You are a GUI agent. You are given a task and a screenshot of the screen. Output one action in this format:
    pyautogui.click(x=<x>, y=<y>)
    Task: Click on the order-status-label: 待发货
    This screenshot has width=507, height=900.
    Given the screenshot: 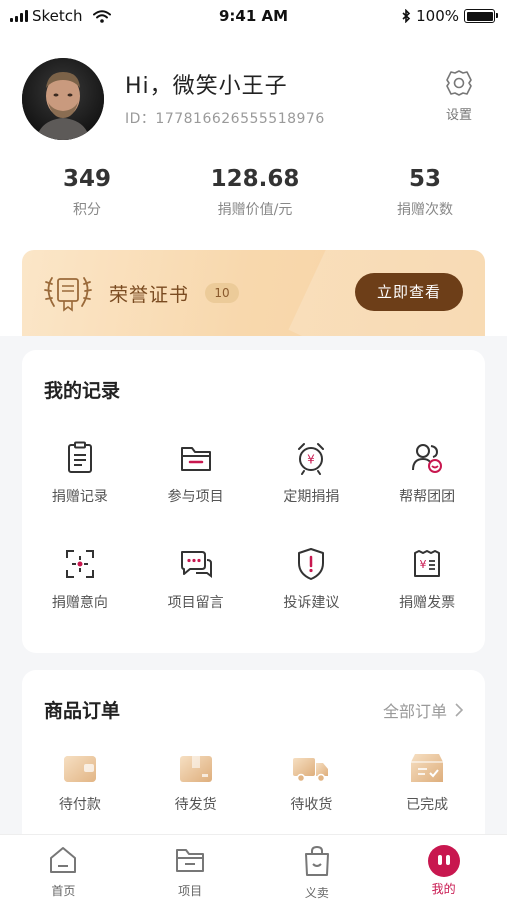 What is the action you would take?
    pyautogui.click(x=195, y=805)
    